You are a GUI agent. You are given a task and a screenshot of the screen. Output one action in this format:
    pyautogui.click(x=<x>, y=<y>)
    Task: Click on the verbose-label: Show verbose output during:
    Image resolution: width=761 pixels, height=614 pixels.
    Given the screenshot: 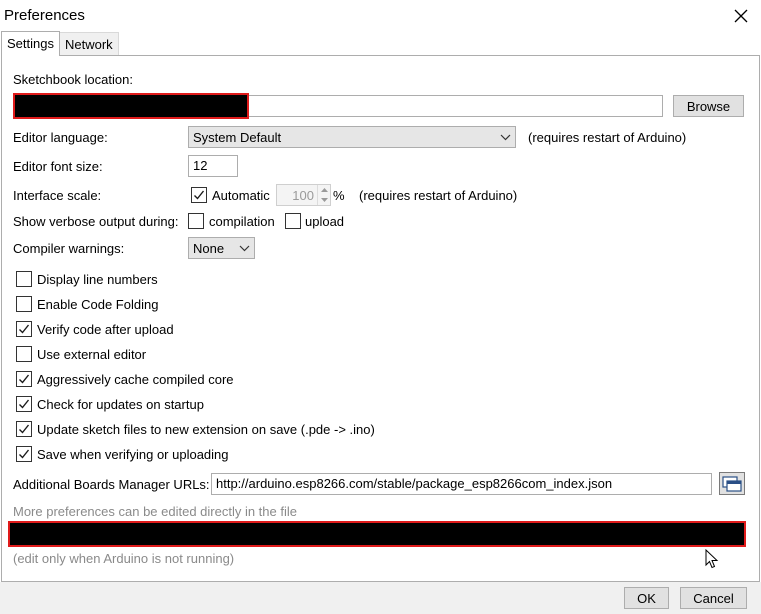 What is the action you would take?
    pyautogui.click(x=96, y=221)
    